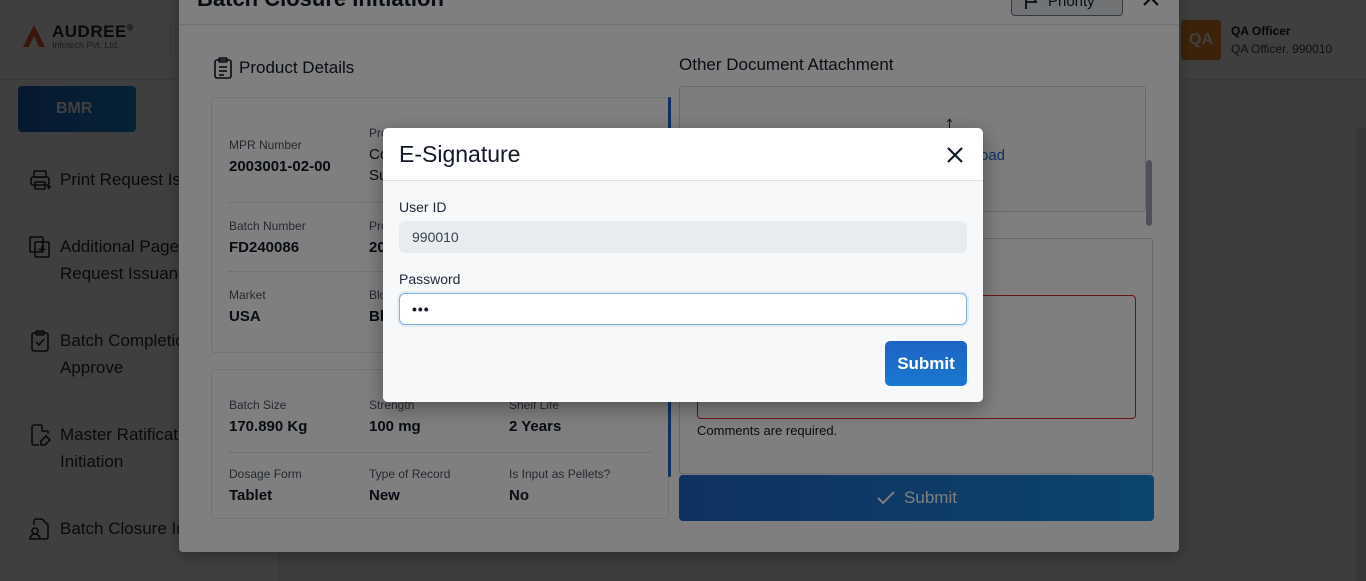  What do you see at coordinates (683, 154) in the screenshot?
I see `modal-header: E-Signature` at bounding box center [683, 154].